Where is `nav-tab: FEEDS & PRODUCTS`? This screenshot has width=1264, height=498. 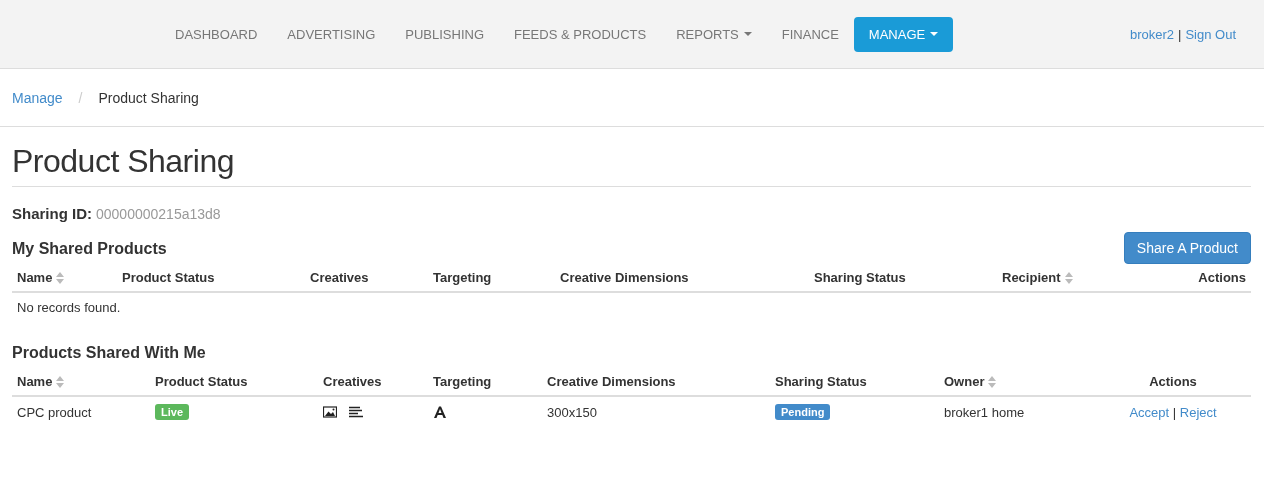
nav-tab: FEEDS & PRODUCTS is located at coordinates (580, 34).